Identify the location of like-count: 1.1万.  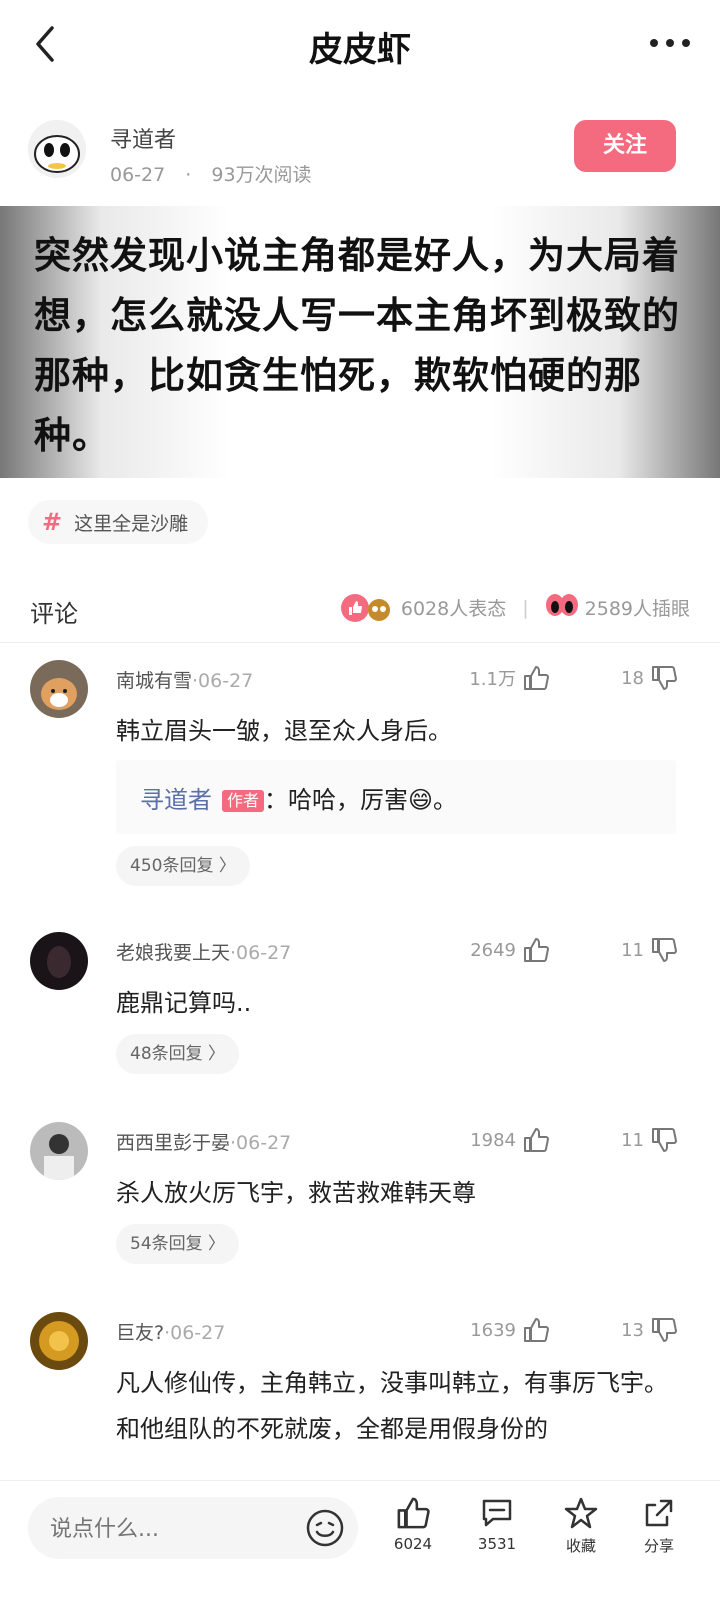
(492, 679).